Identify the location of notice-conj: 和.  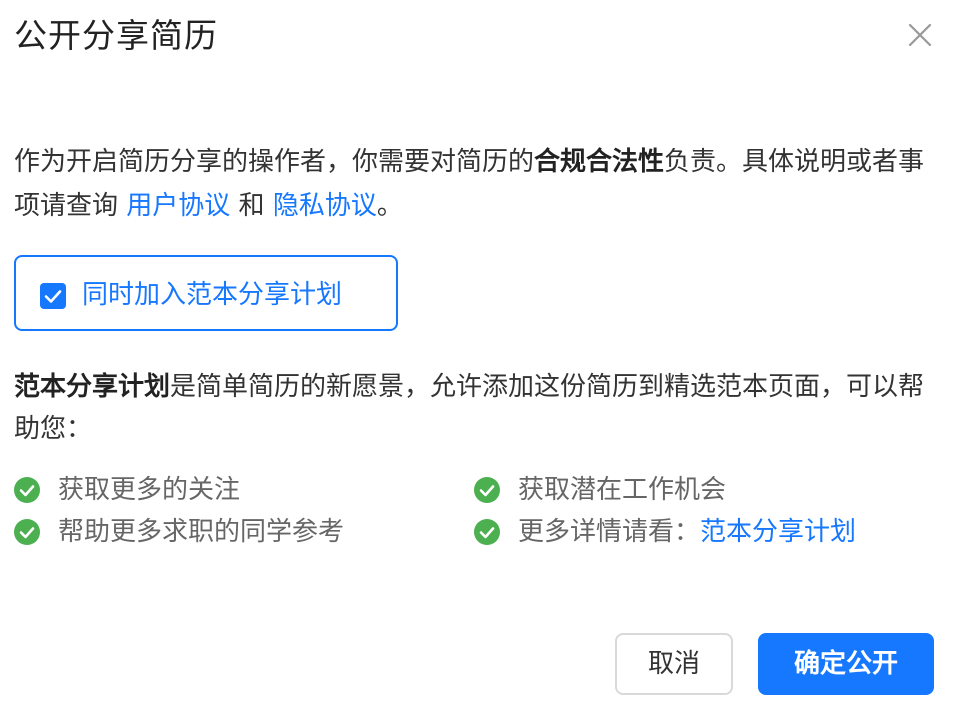
(251, 206).